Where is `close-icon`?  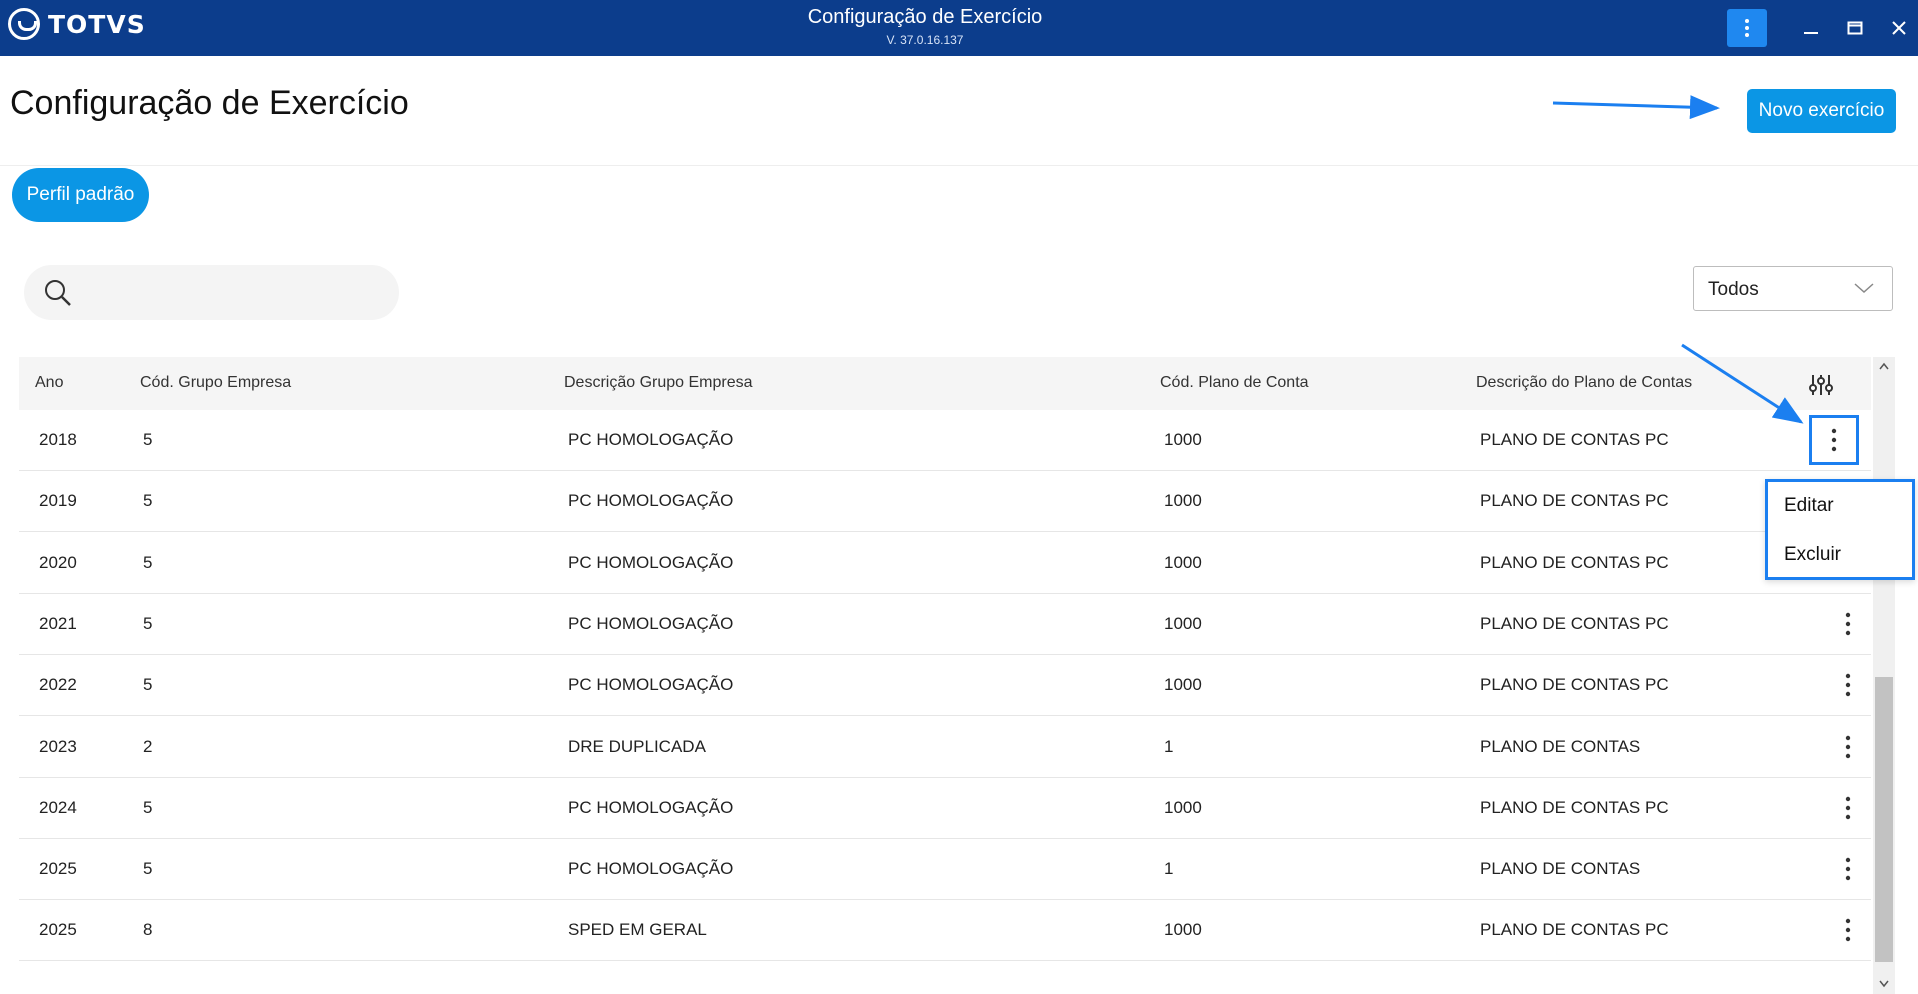
close-icon is located at coordinates (1899, 28).